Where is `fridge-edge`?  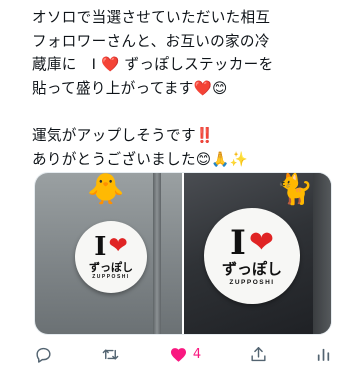
fridge-edge is located at coordinates (322, 253).